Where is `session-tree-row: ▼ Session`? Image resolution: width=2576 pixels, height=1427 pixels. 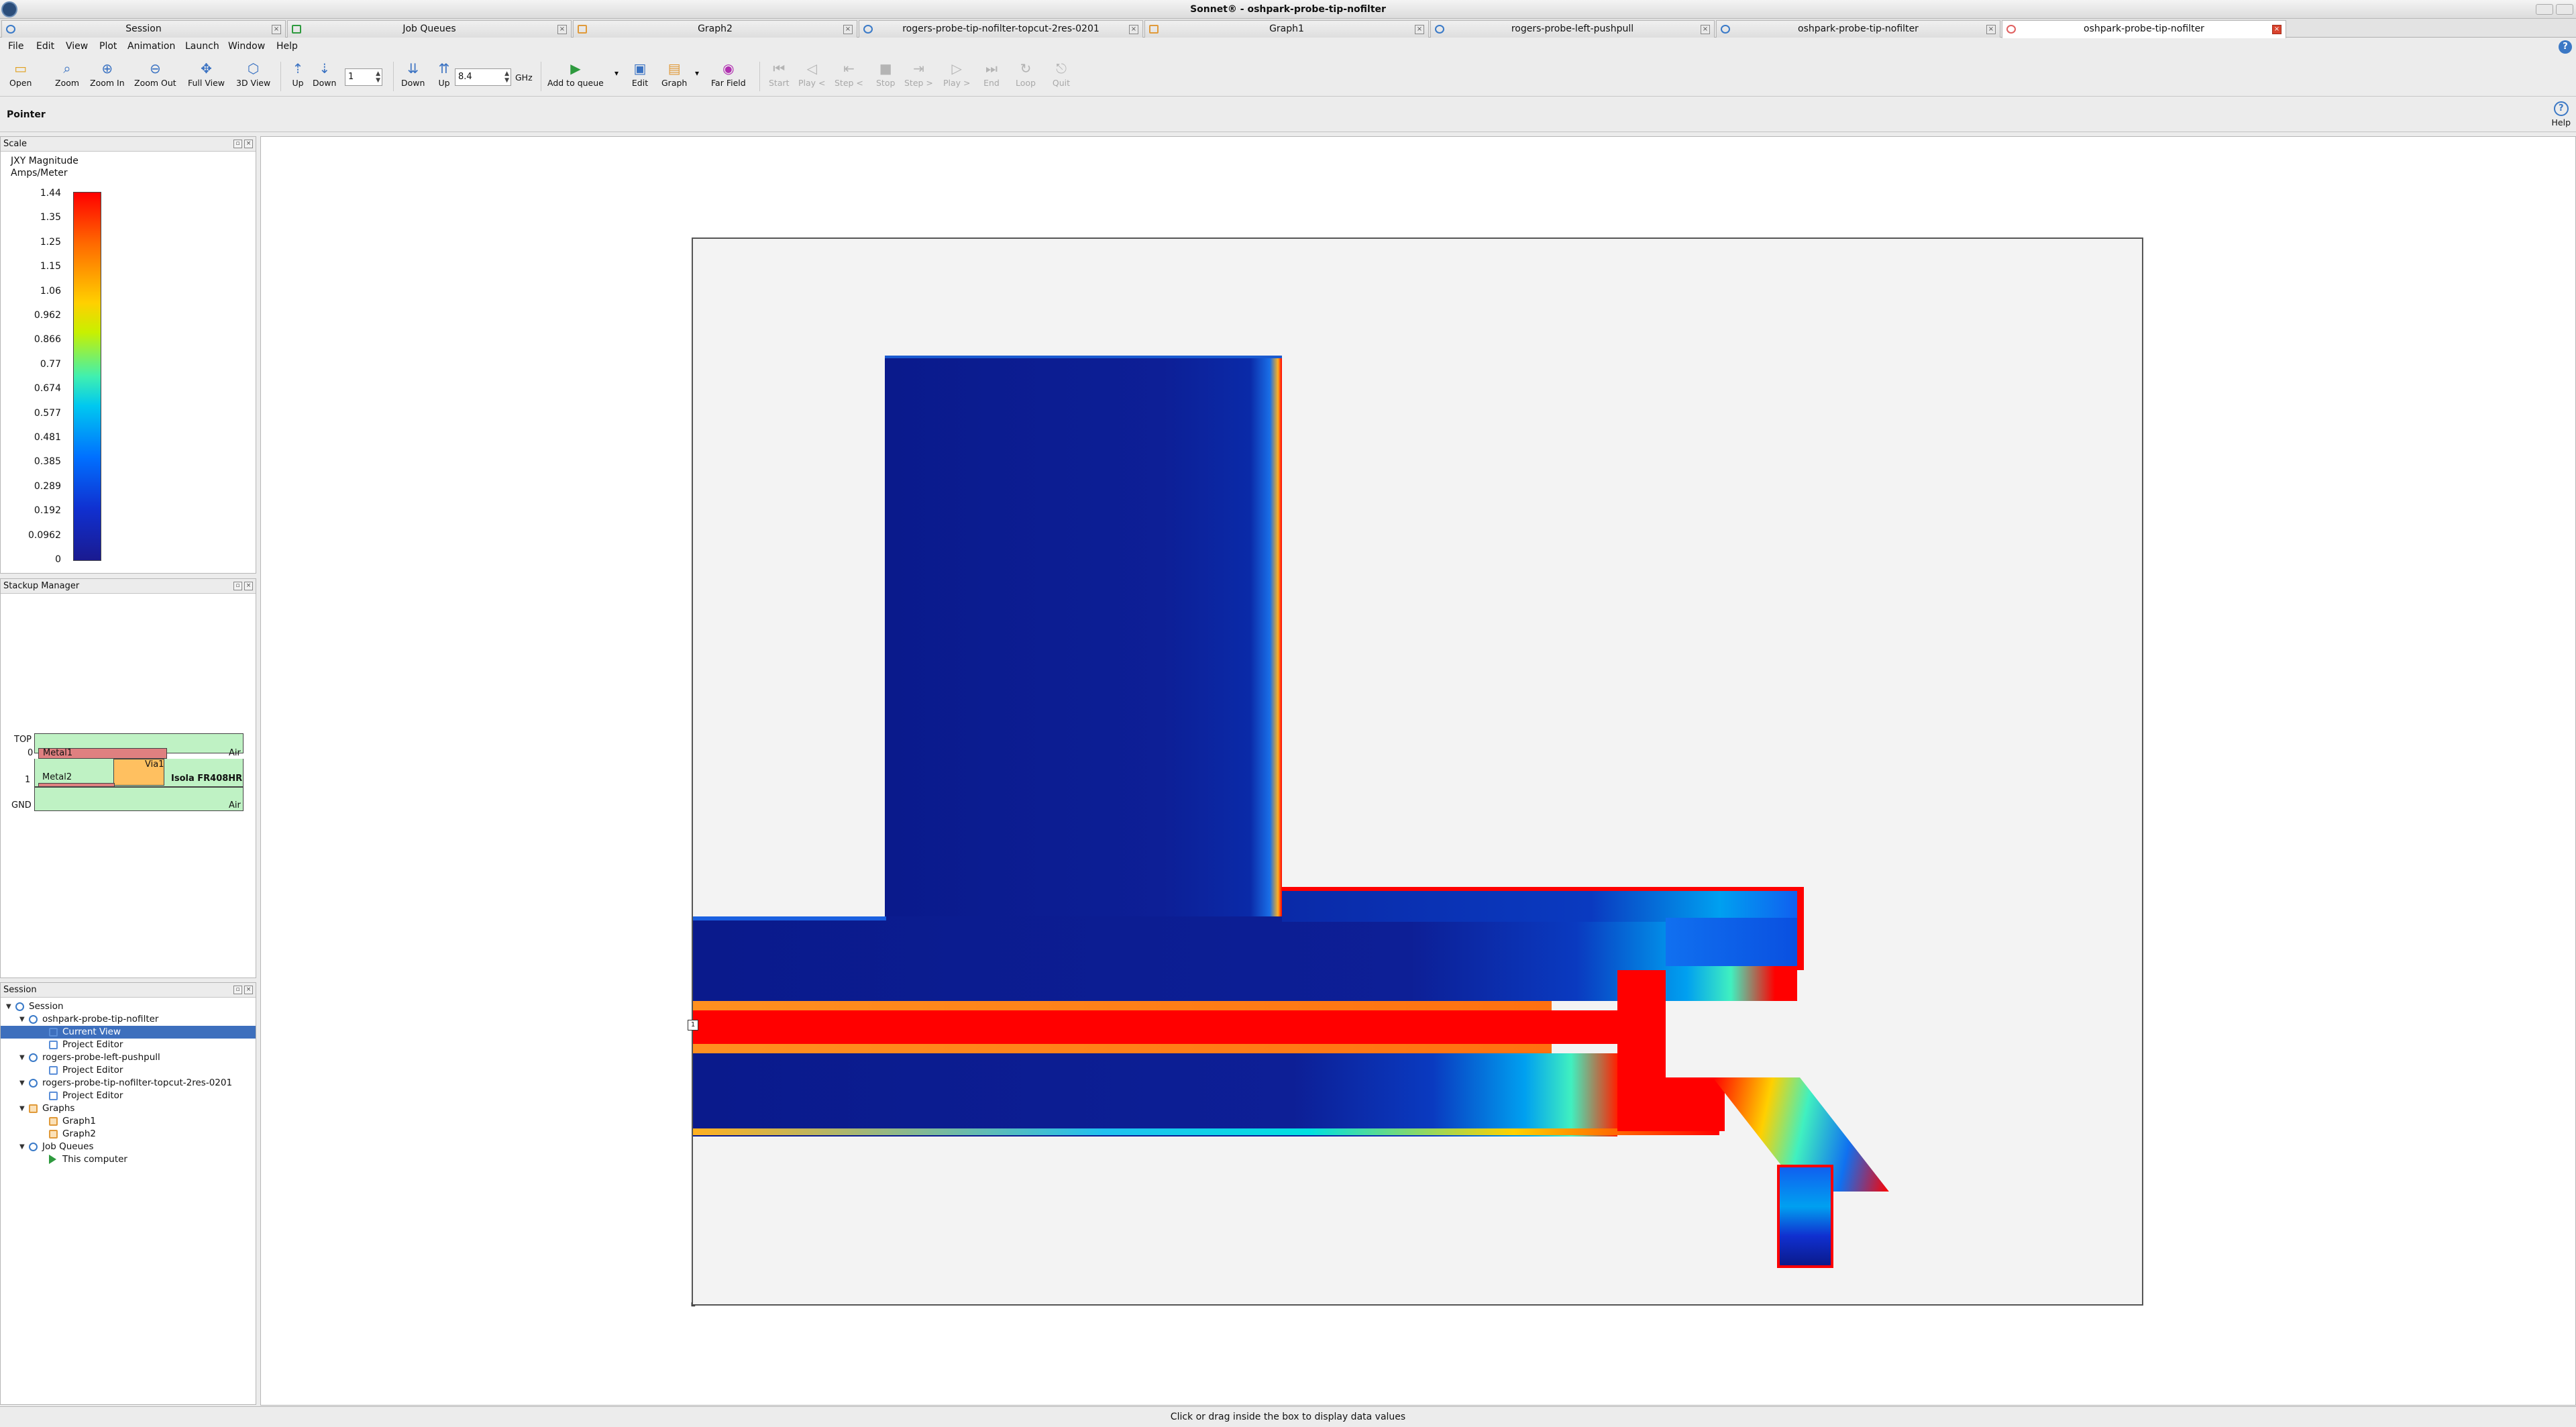 session-tree-row: ▼ Session is located at coordinates (128, 1006).